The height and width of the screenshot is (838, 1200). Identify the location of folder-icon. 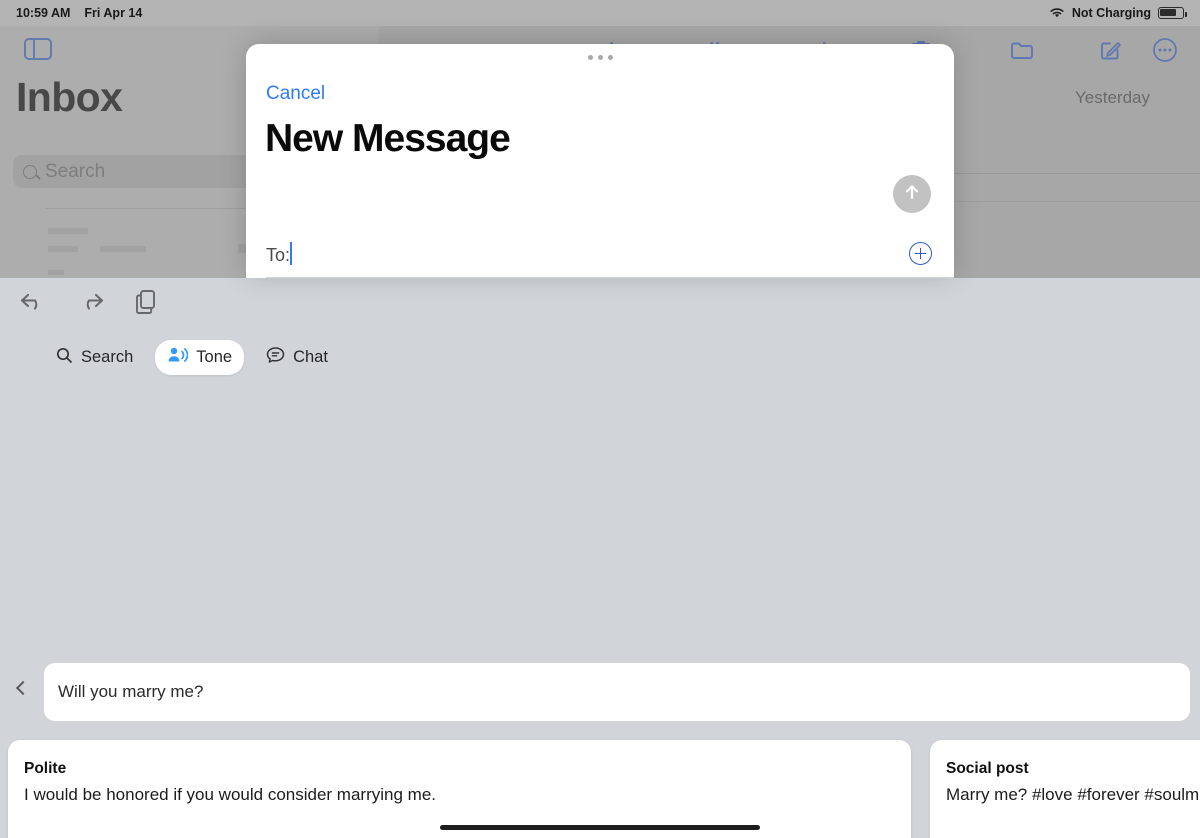
(1022, 52).